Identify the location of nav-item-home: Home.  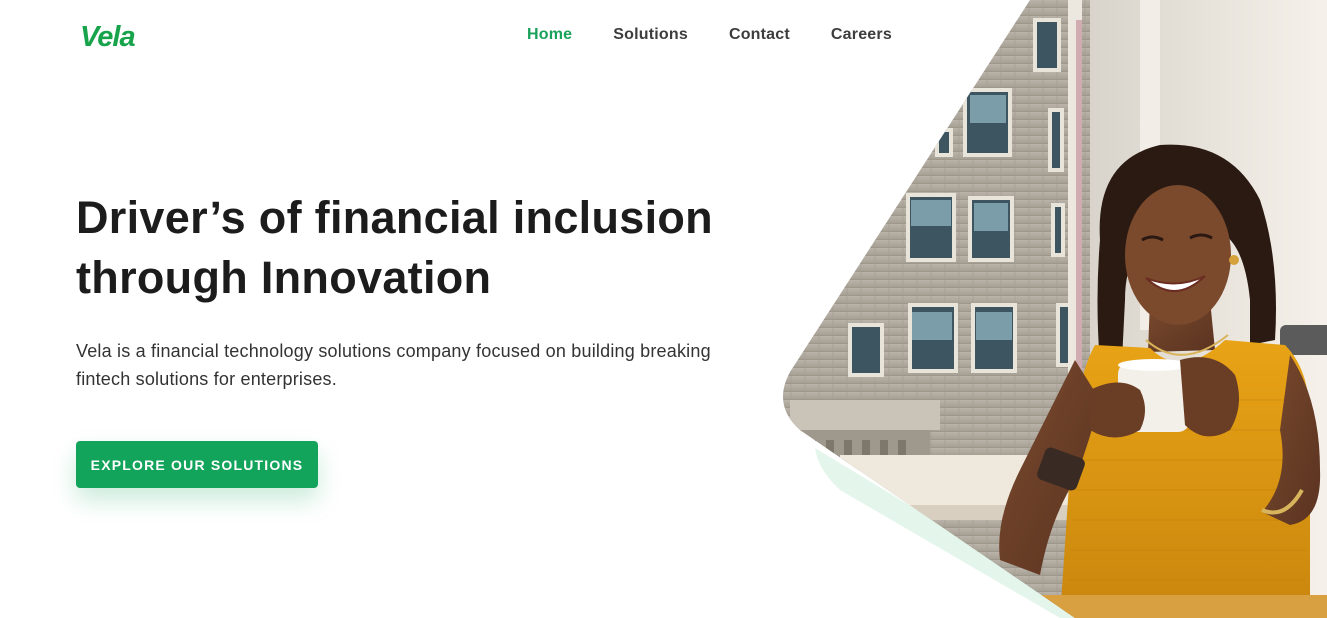
(549, 35).